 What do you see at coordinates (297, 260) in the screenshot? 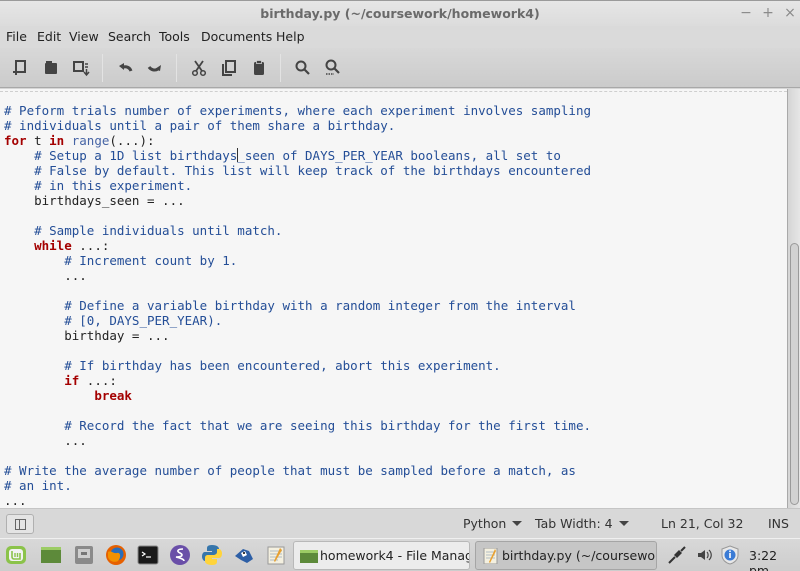
I see `code-line: # Increment count by 1.` at bounding box center [297, 260].